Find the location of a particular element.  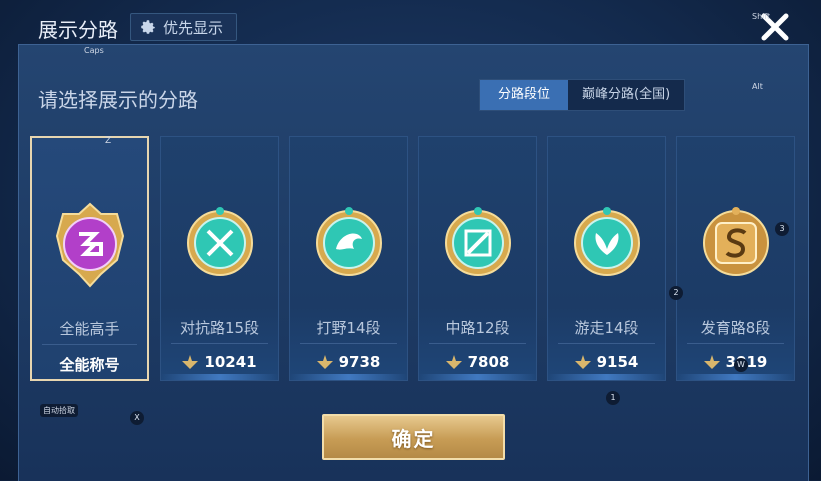

lane-card-jungle: 打野14段 9738 is located at coordinates (348, 258).